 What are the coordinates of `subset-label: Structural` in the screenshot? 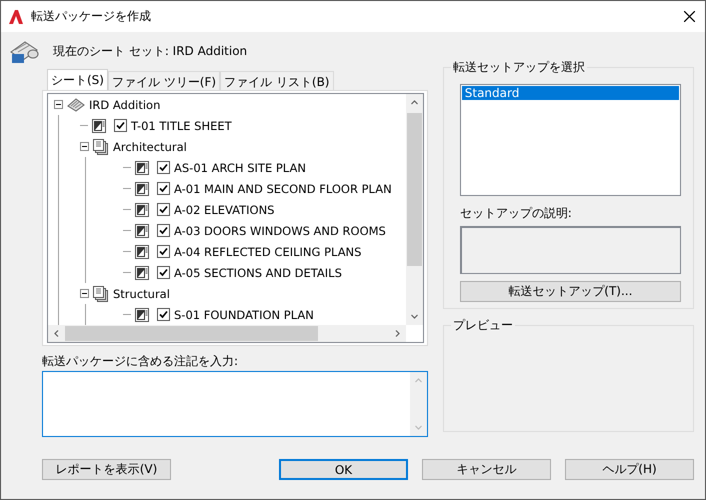 It's located at (141, 293).